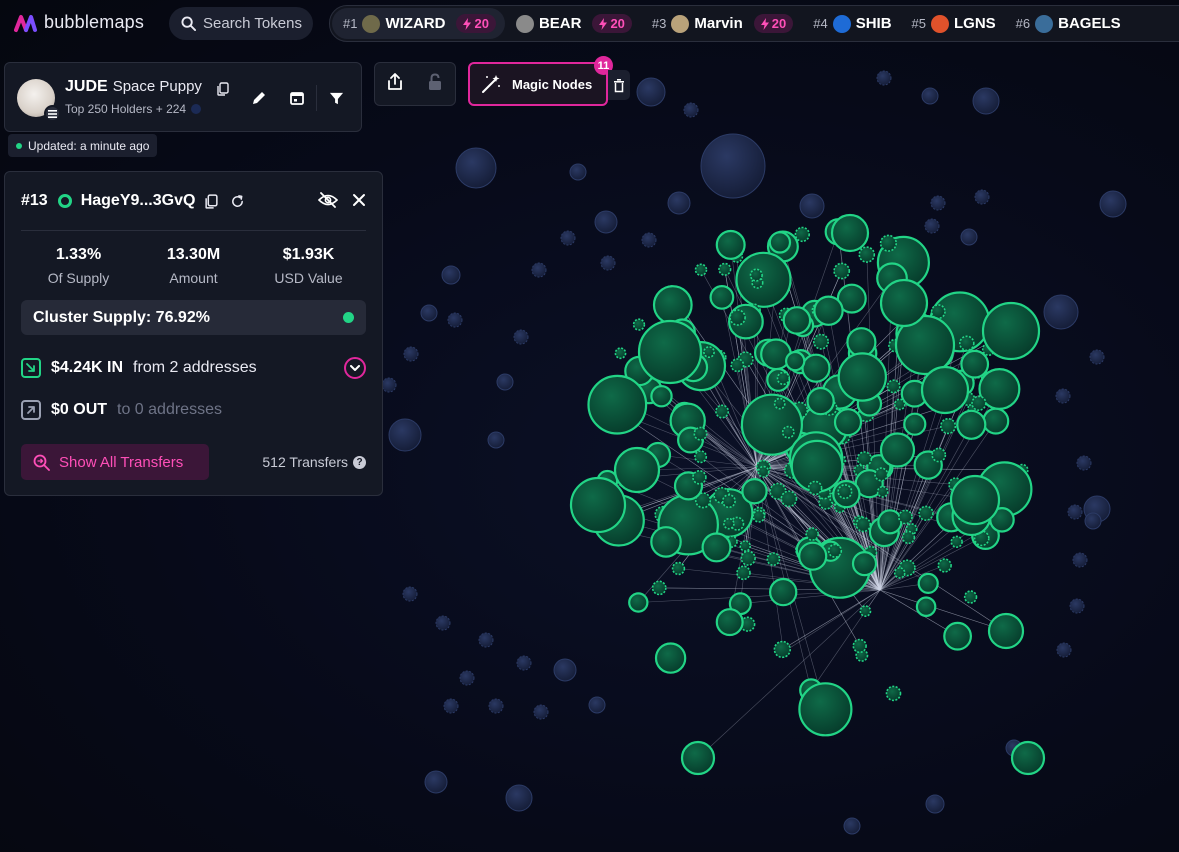 This screenshot has height=852, width=1179. What do you see at coordinates (418, 23) in the screenshot?
I see `trending-token-wizard: #1 WIZARD 20` at bounding box center [418, 23].